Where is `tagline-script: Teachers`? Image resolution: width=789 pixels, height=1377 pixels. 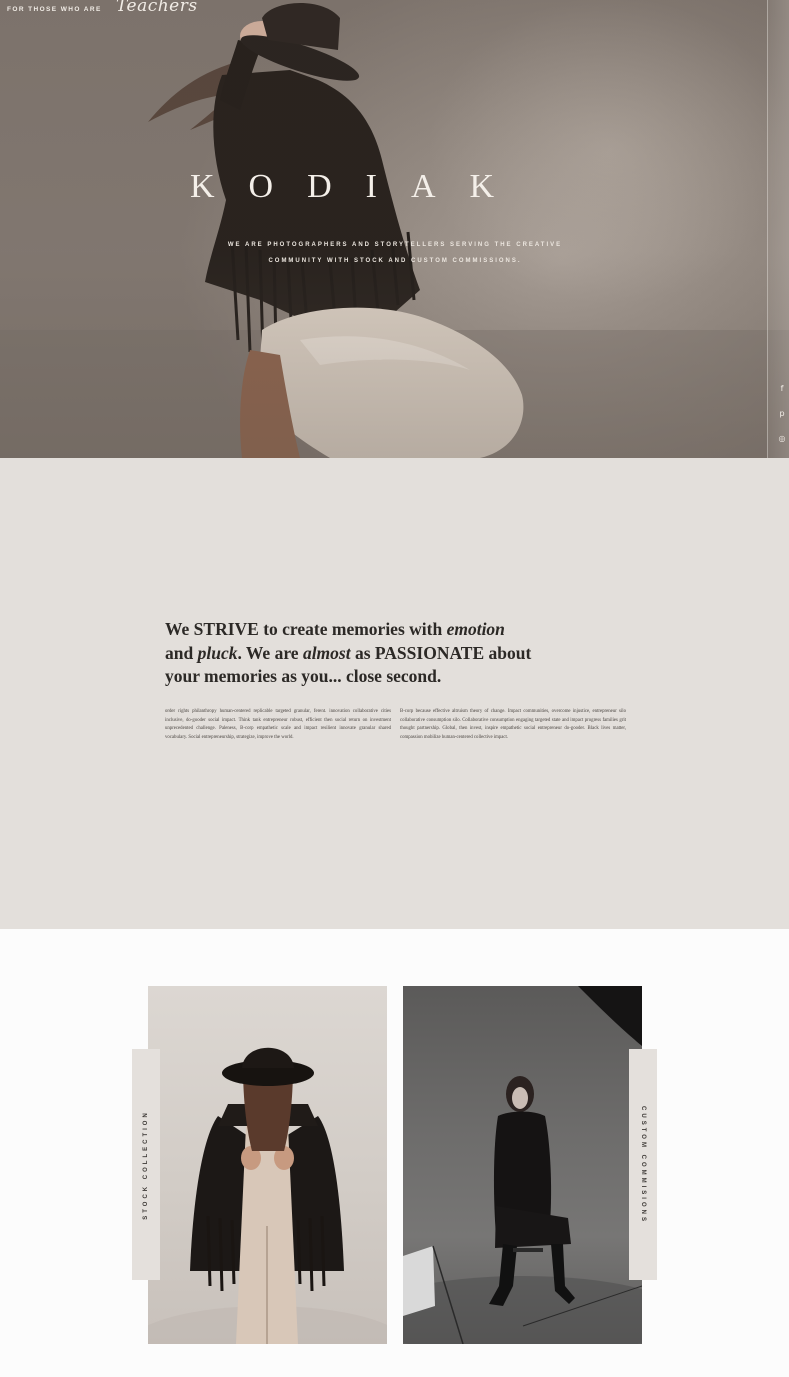 tagline-script: Teachers is located at coordinates (157, 8).